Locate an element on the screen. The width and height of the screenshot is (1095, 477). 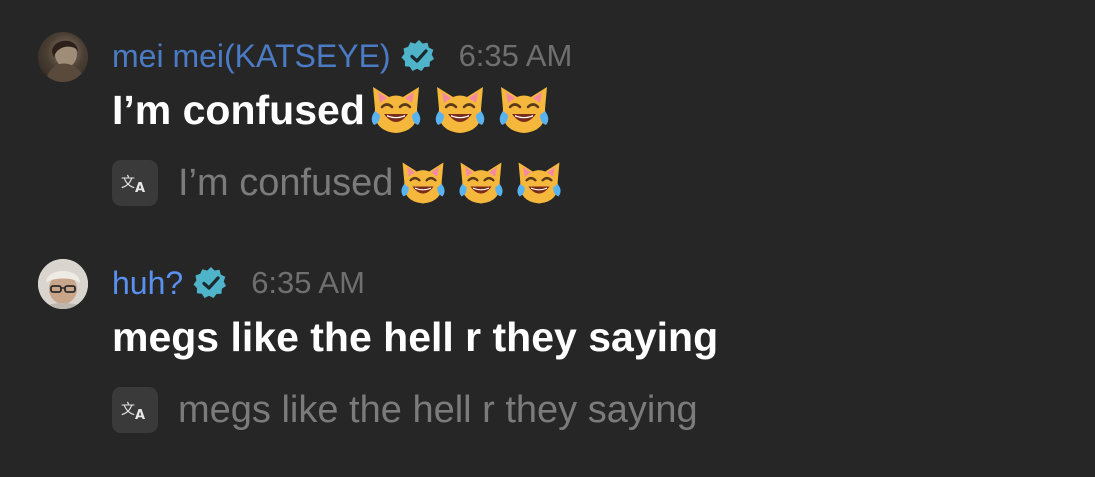
message-header: mei mei(KATSEYE) 6:35 AM is located at coordinates (342, 56).